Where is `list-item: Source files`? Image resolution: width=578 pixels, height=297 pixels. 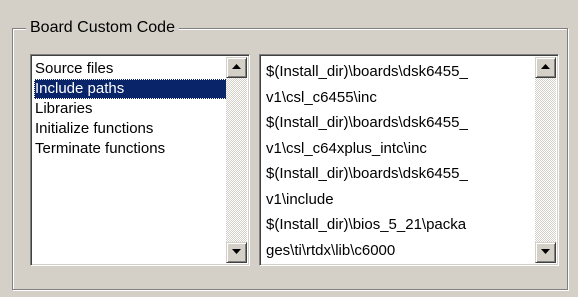 list-item: Source files is located at coordinates (130, 69).